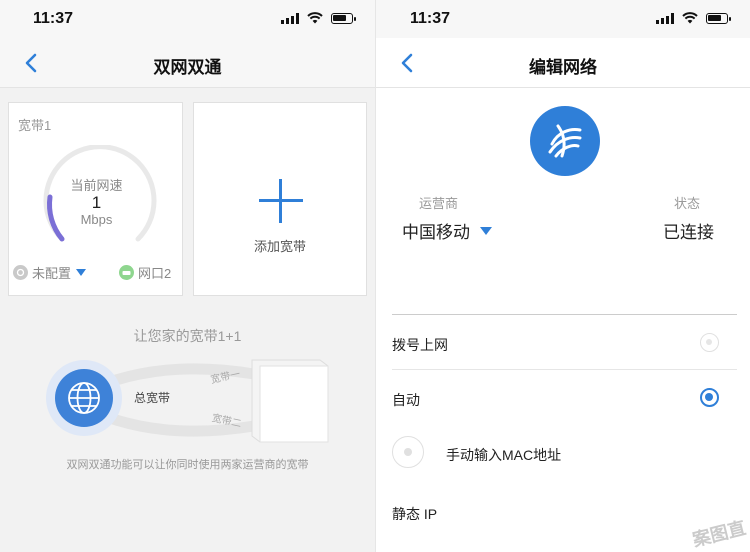 The height and width of the screenshot is (552, 750). Describe the element at coordinates (420, 345) in the screenshot. I see `option-label: 拨号上网` at that location.